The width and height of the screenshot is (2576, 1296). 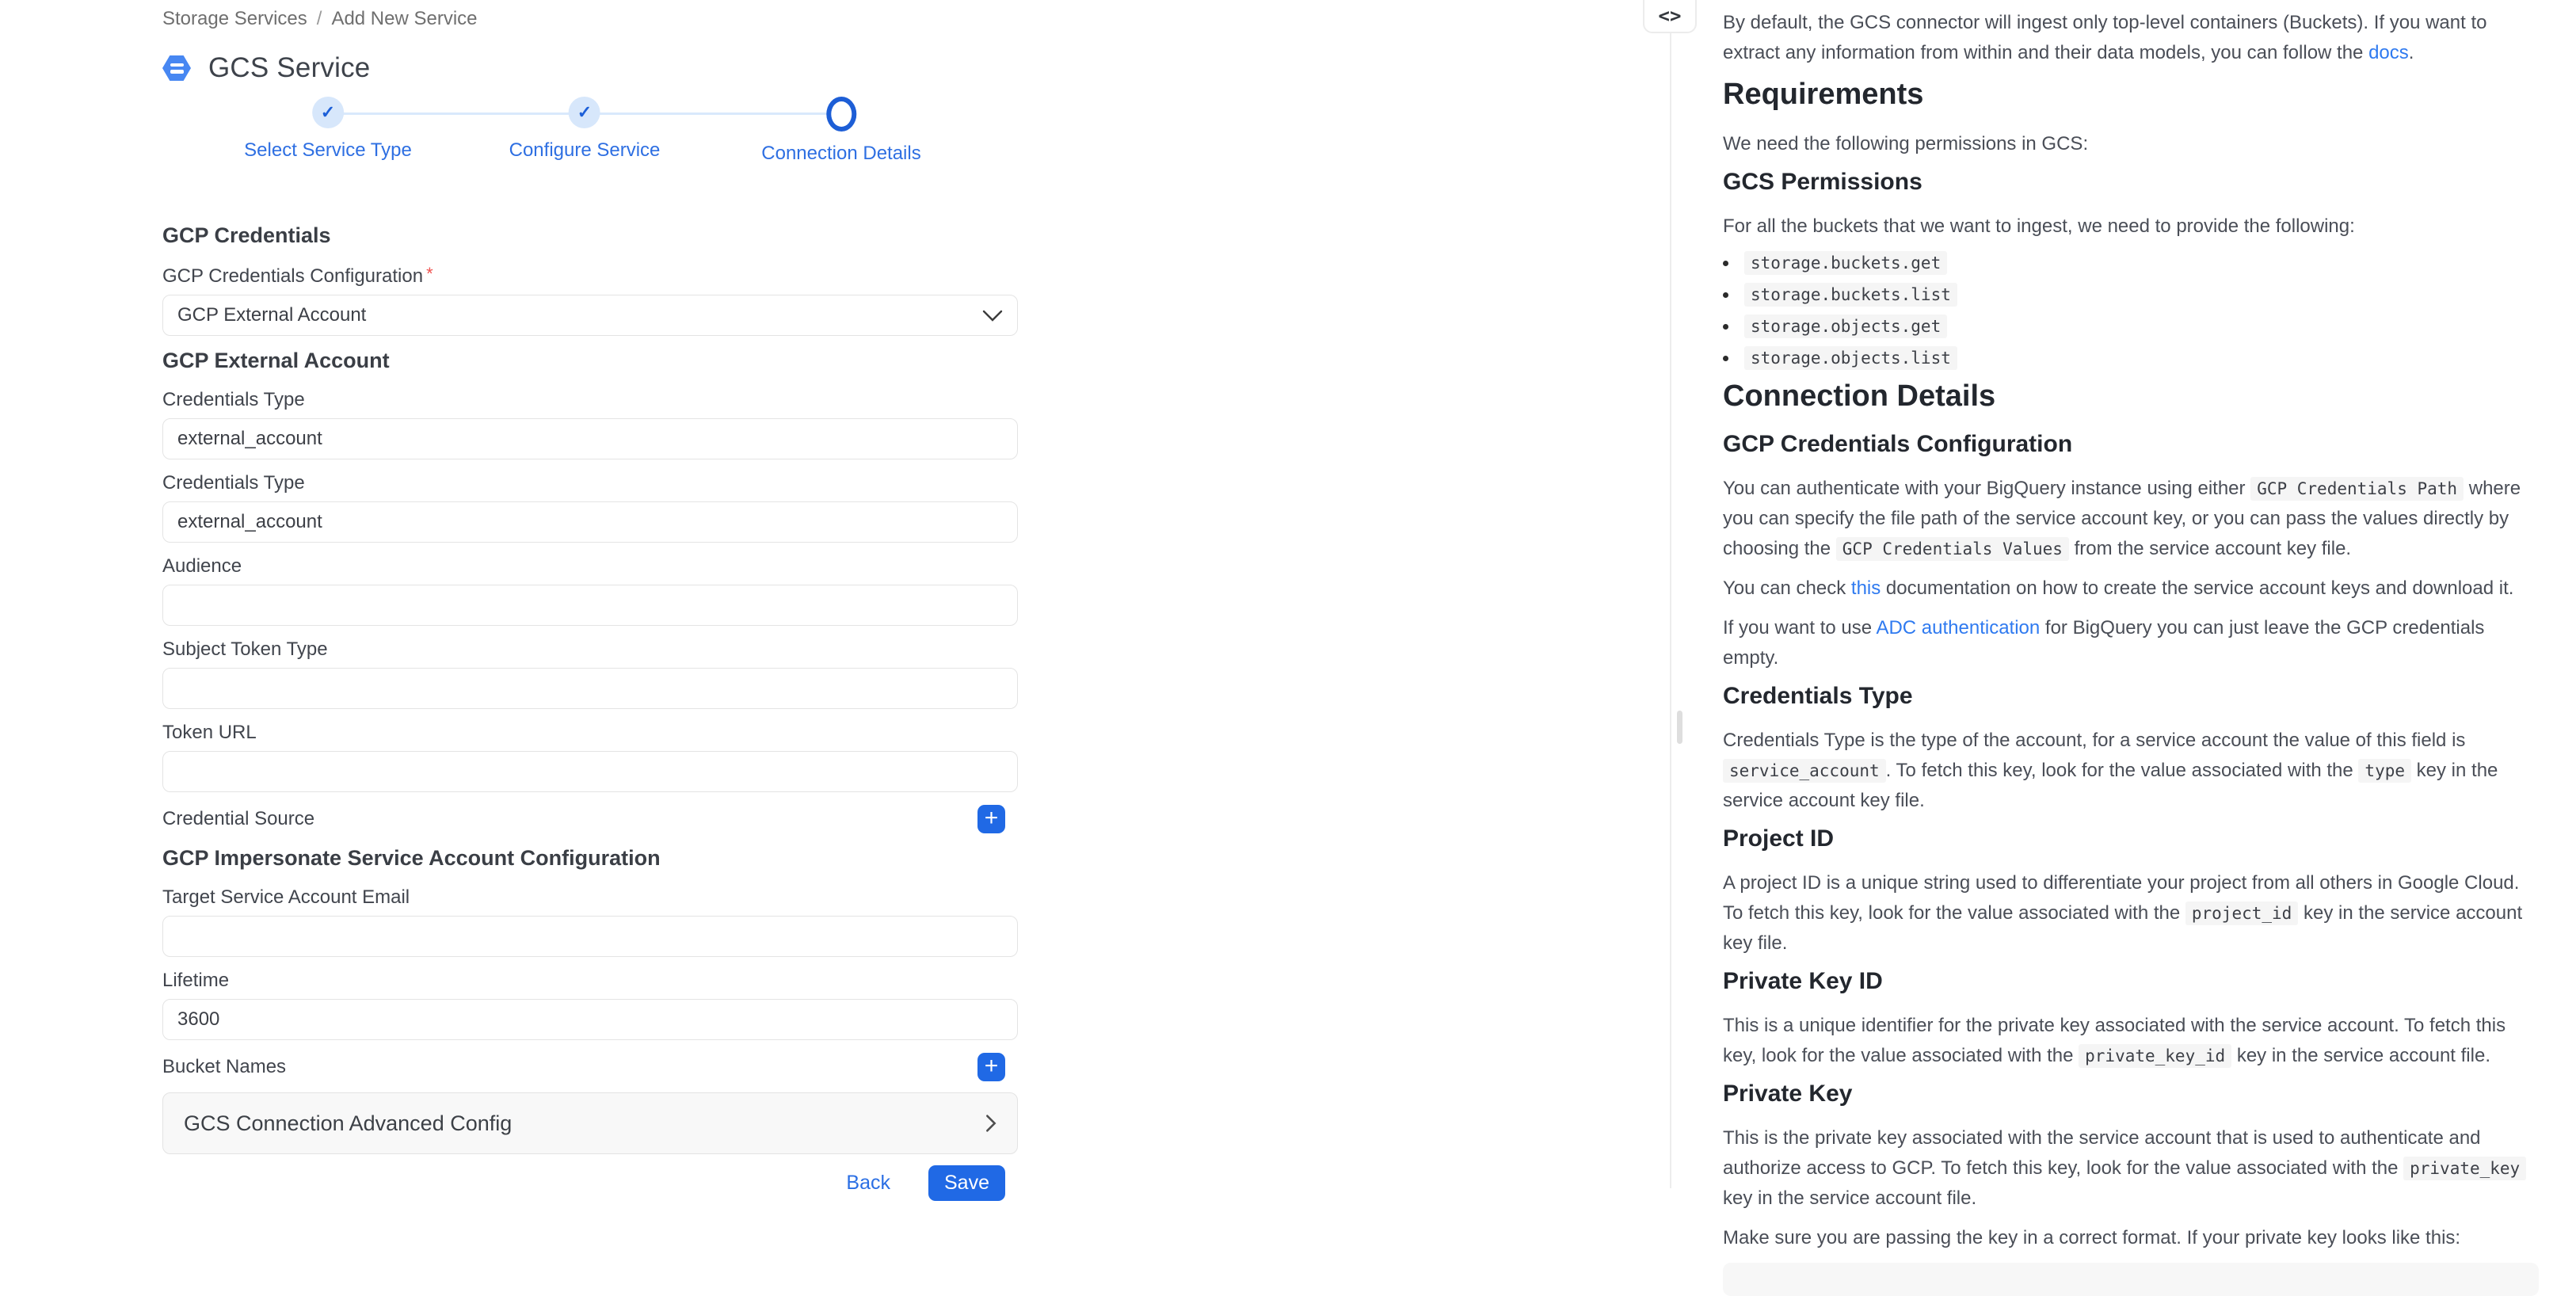 What do you see at coordinates (1952, 549) in the screenshot?
I see `inline-code: GCP Credentials Values` at bounding box center [1952, 549].